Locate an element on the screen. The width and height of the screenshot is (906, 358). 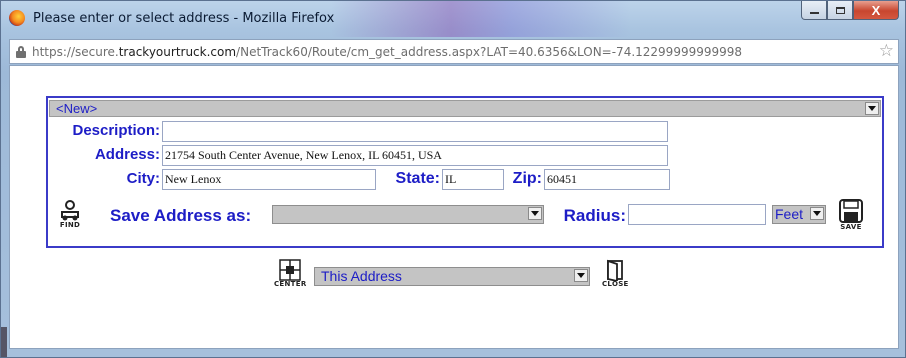
target-select-dropdown is located at coordinates (581, 275).